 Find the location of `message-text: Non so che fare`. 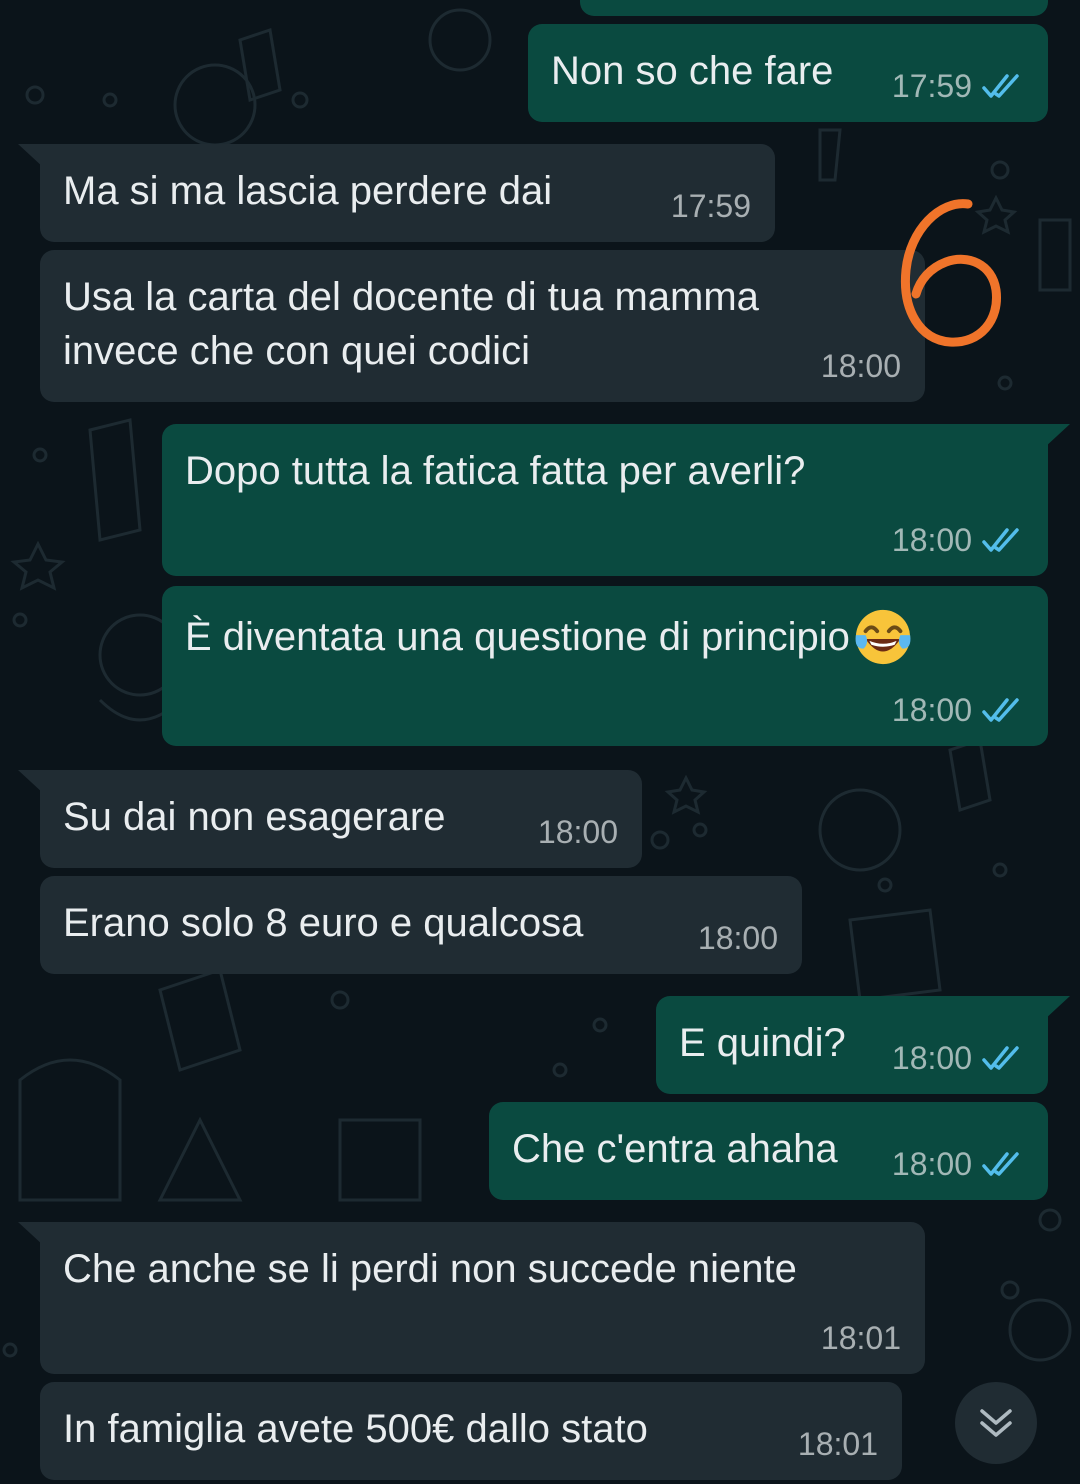

message-text: Non so che fare is located at coordinates (692, 71).